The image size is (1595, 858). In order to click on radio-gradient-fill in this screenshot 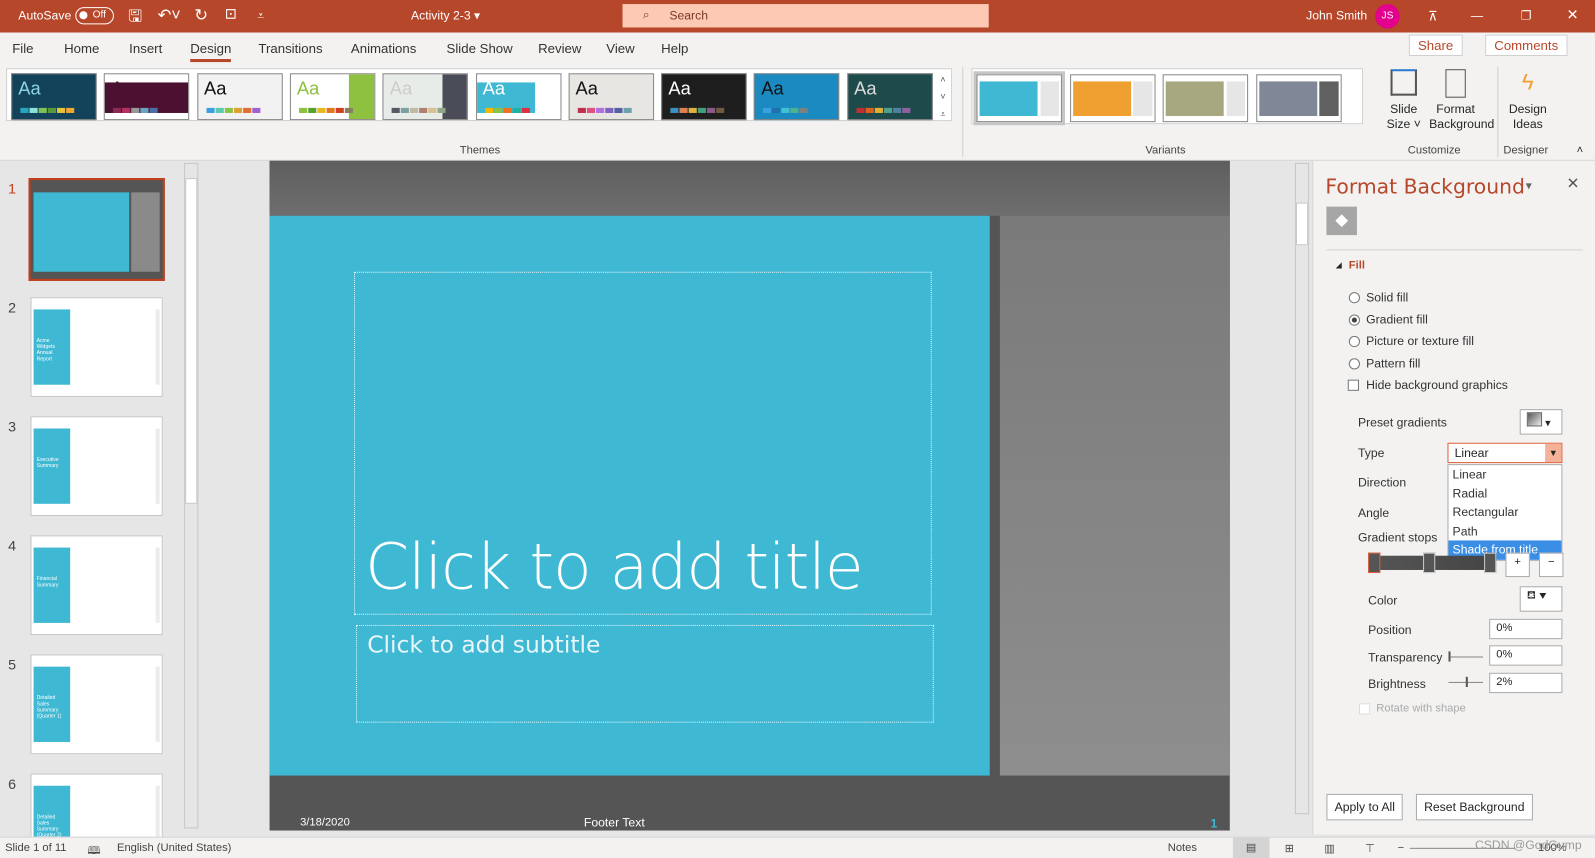, I will do `click(1354, 320)`.